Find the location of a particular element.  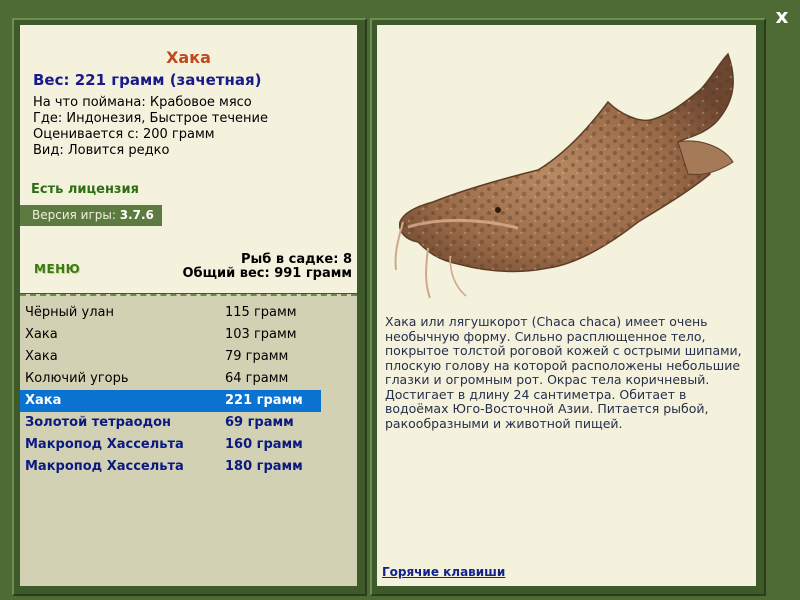

close-button: x is located at coordinates (782, 16).